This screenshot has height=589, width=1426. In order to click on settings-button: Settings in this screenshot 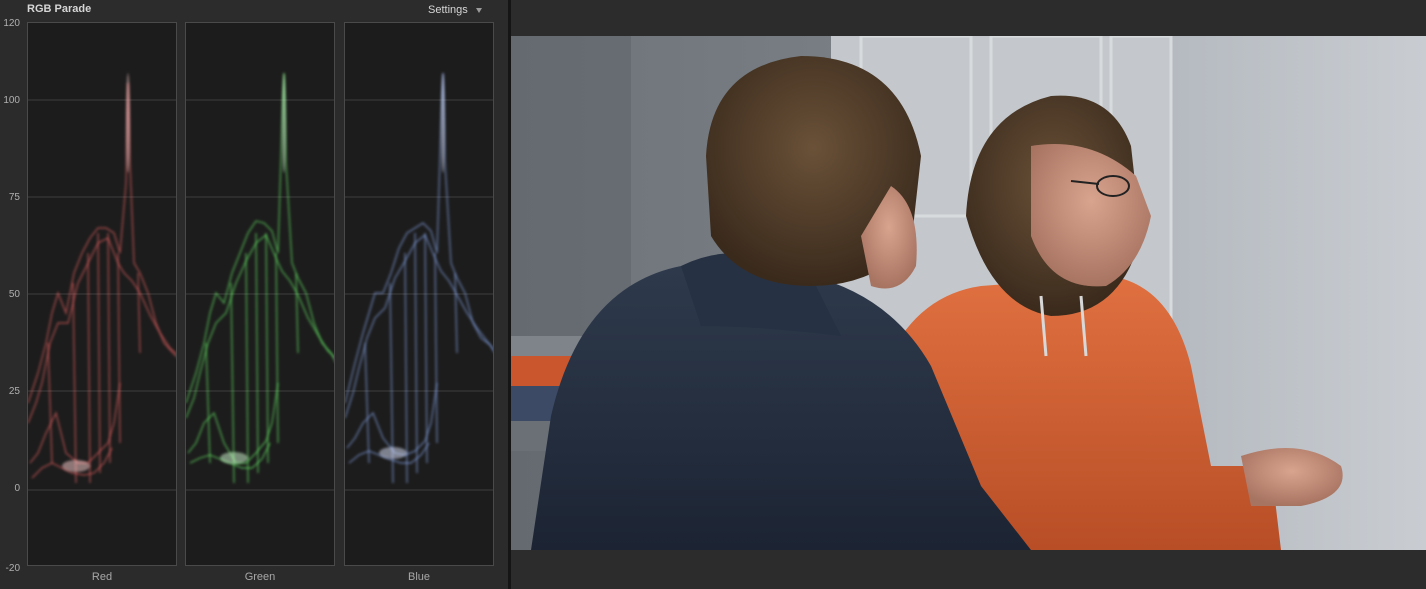, I will do `click(455, 10)`.